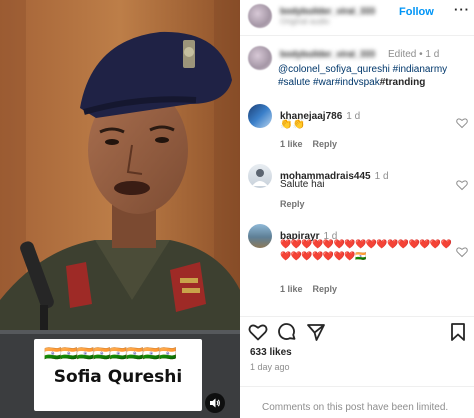 Image resolution: width=474 pixels, height=418 pixels. I want to click on person-icon, so click(260, 177).